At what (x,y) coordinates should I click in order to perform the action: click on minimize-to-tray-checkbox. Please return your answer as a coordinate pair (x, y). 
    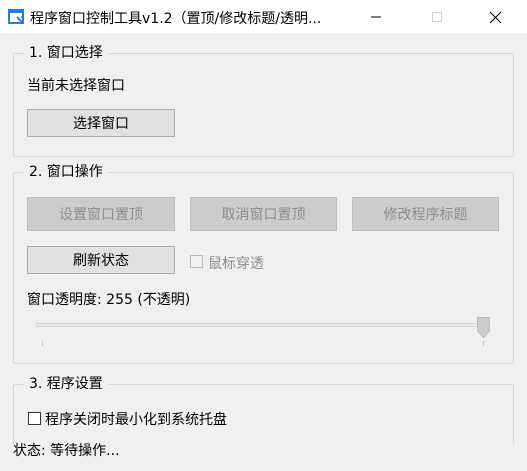
    Looking at the image, I should click on (34, 418).